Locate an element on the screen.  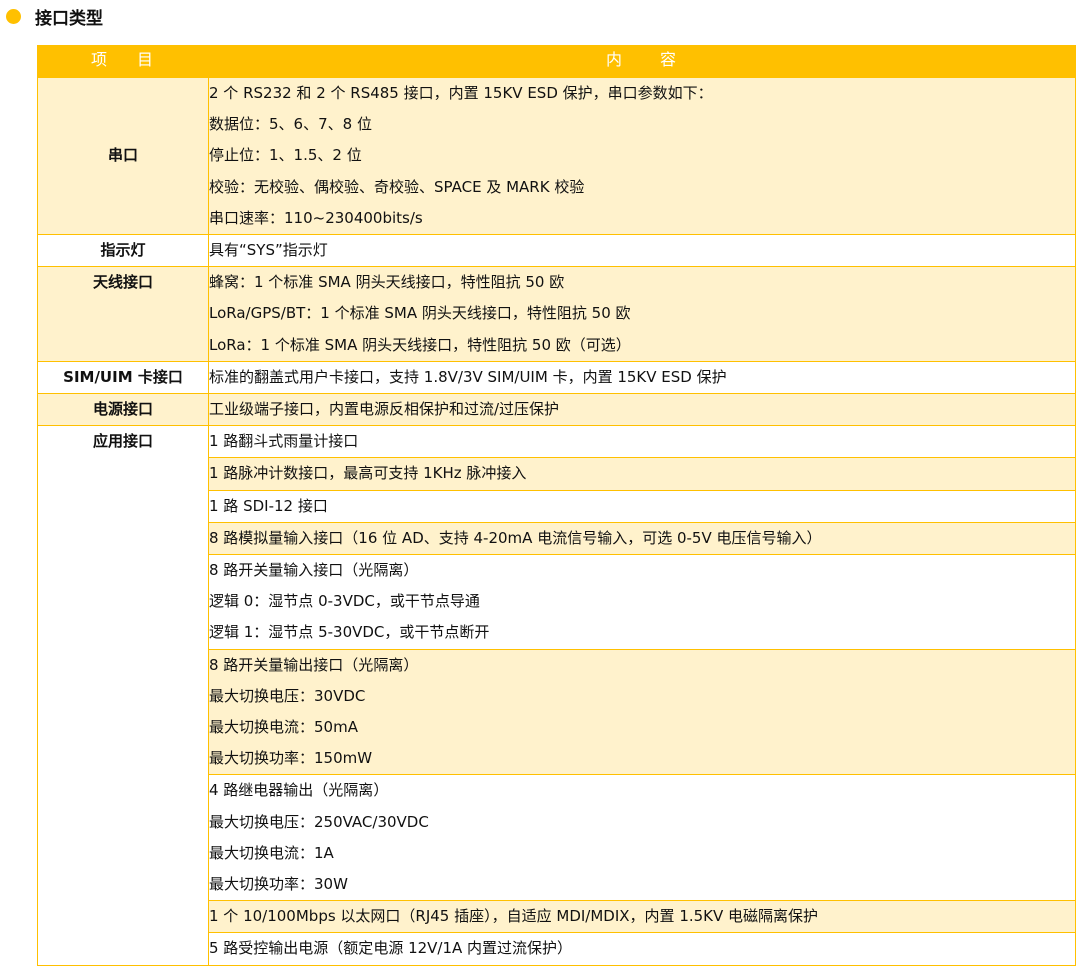
content-line: 1 路脉冲计数接口，最高可支持 1KHz 脉冲接入 is located at coordinates (368, 473).